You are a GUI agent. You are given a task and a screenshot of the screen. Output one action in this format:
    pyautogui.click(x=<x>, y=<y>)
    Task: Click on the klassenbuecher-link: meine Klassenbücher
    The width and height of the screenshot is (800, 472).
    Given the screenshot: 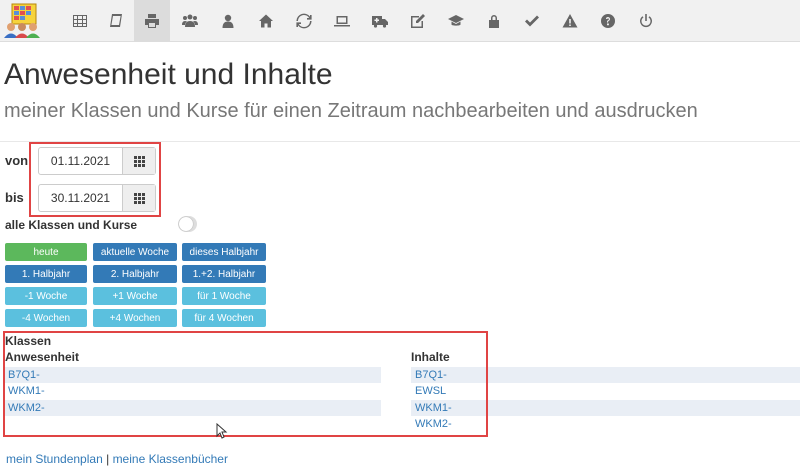 What is the action you would take?
    pyautogui.click(x=170, y=459)
    